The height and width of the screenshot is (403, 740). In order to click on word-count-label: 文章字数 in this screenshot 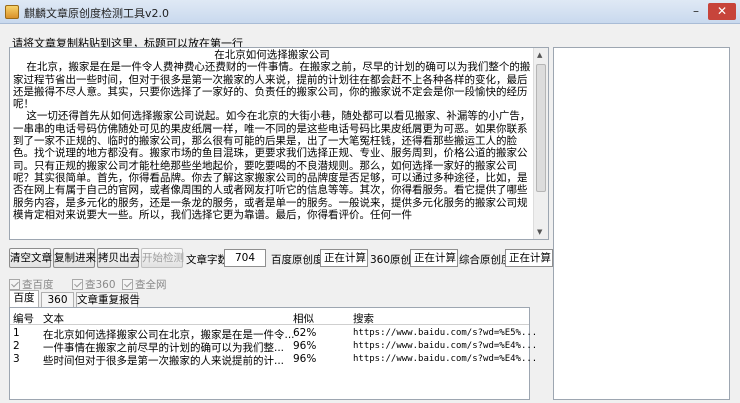, I will do `click(207, 260)`.